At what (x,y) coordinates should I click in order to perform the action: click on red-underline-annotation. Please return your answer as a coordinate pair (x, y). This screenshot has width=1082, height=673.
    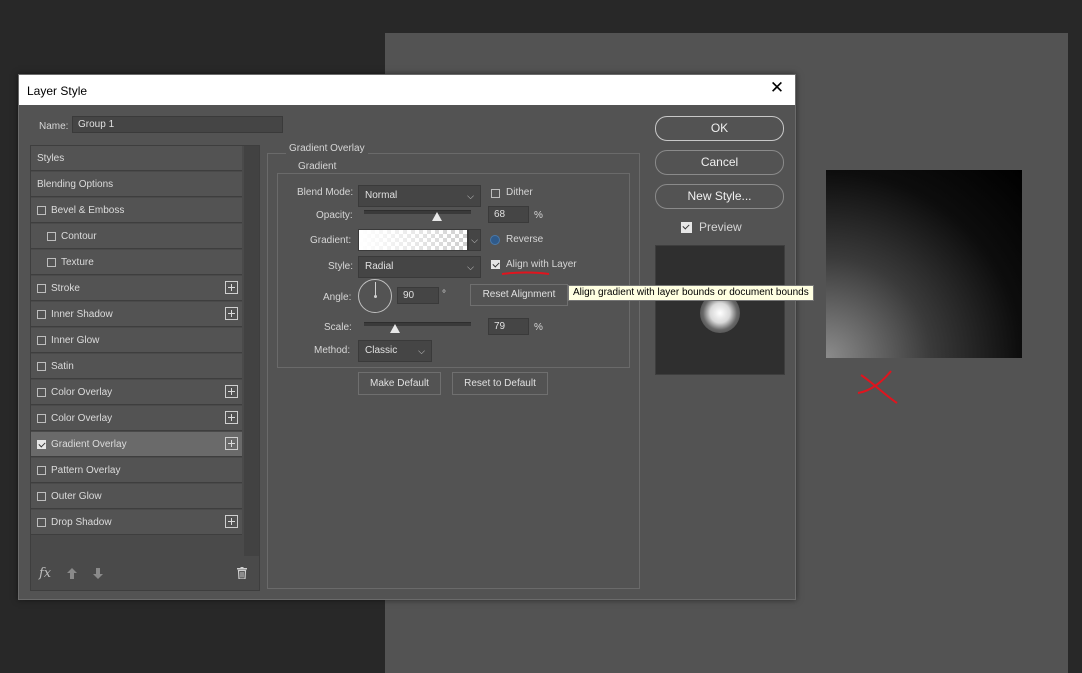
    Looking at the image, I should click on (525, 273).